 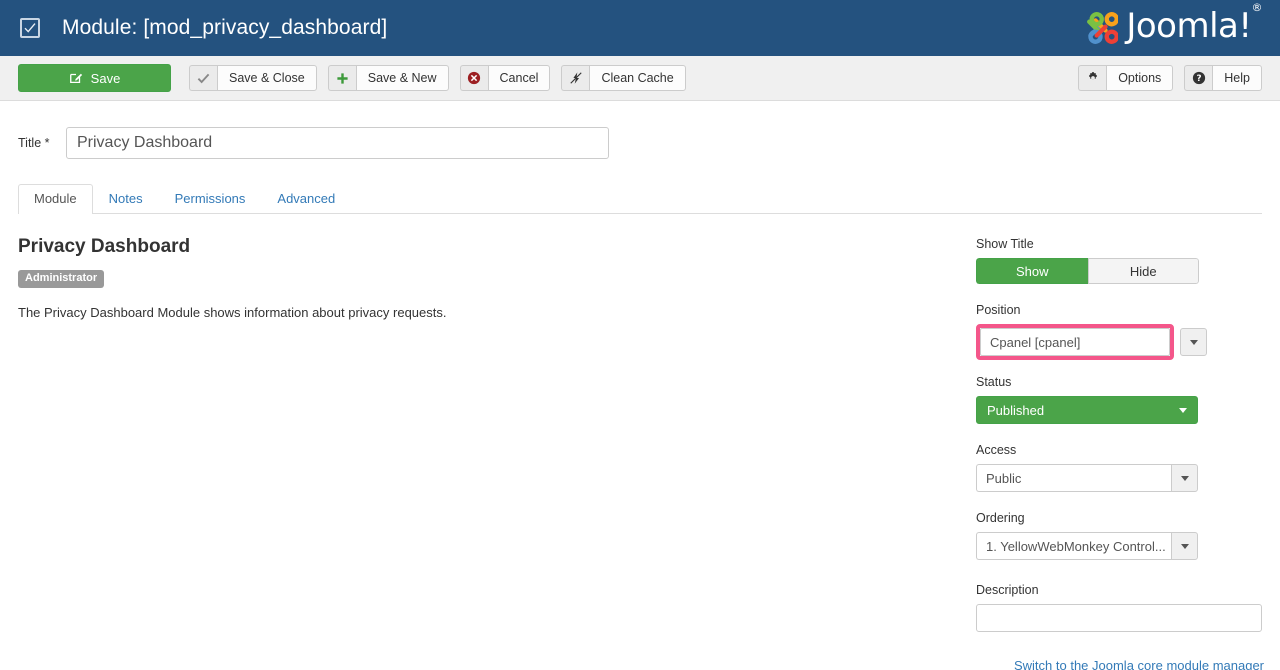 I want to click on access-select-value: Public, so click(x=1073, y=478).